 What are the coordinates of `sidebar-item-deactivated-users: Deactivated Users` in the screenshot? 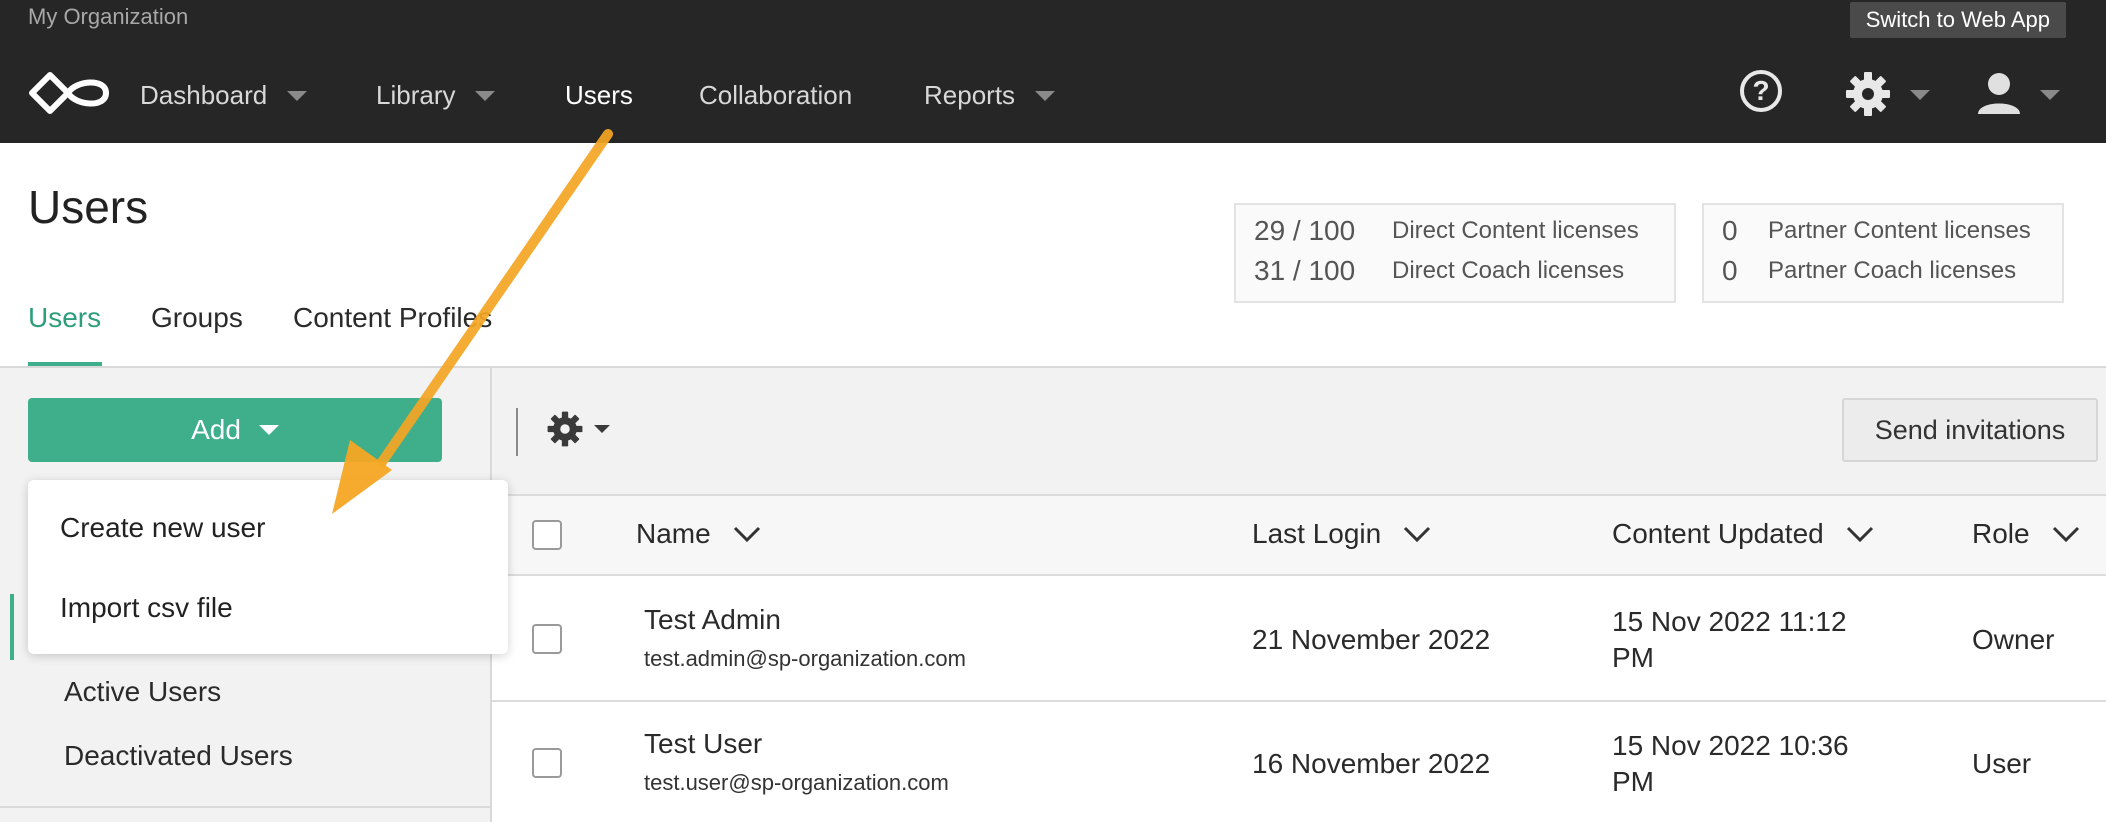 It's located at (178, 756).